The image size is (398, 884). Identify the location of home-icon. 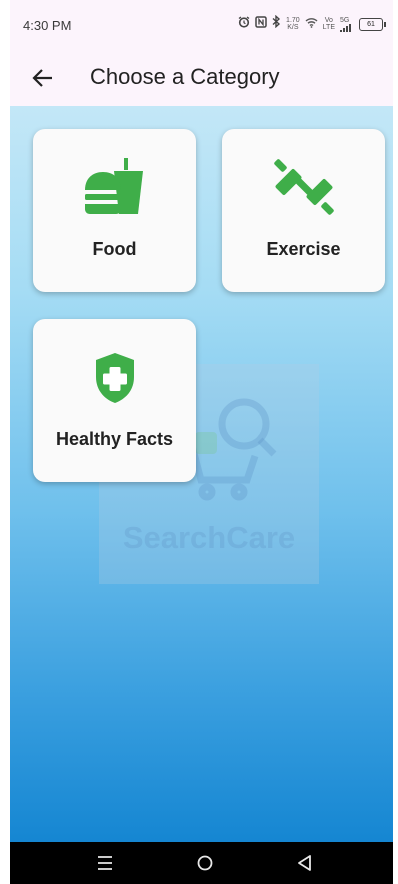
(205, 863).